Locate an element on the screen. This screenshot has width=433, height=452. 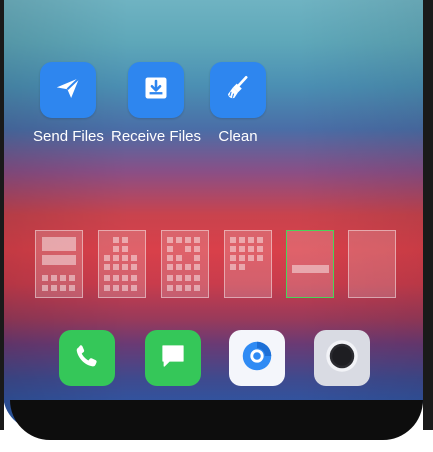
download-tray-icon is located at coordinates (156, 90).